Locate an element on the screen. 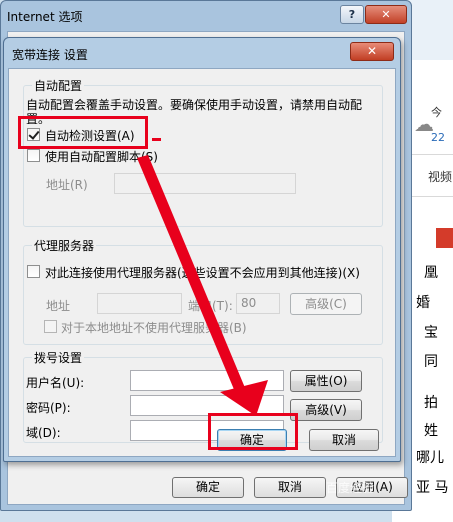  highlight-ok-button is located at coordinates (253, 431).